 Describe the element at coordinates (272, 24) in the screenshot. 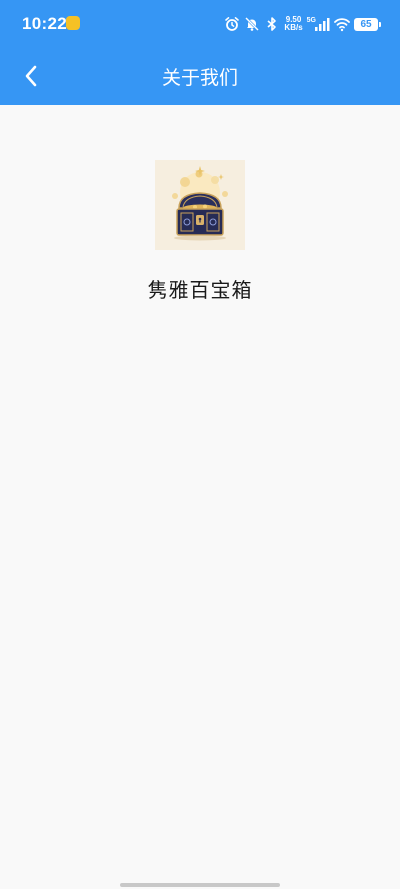

I see `bluetooth-icon` at that location.